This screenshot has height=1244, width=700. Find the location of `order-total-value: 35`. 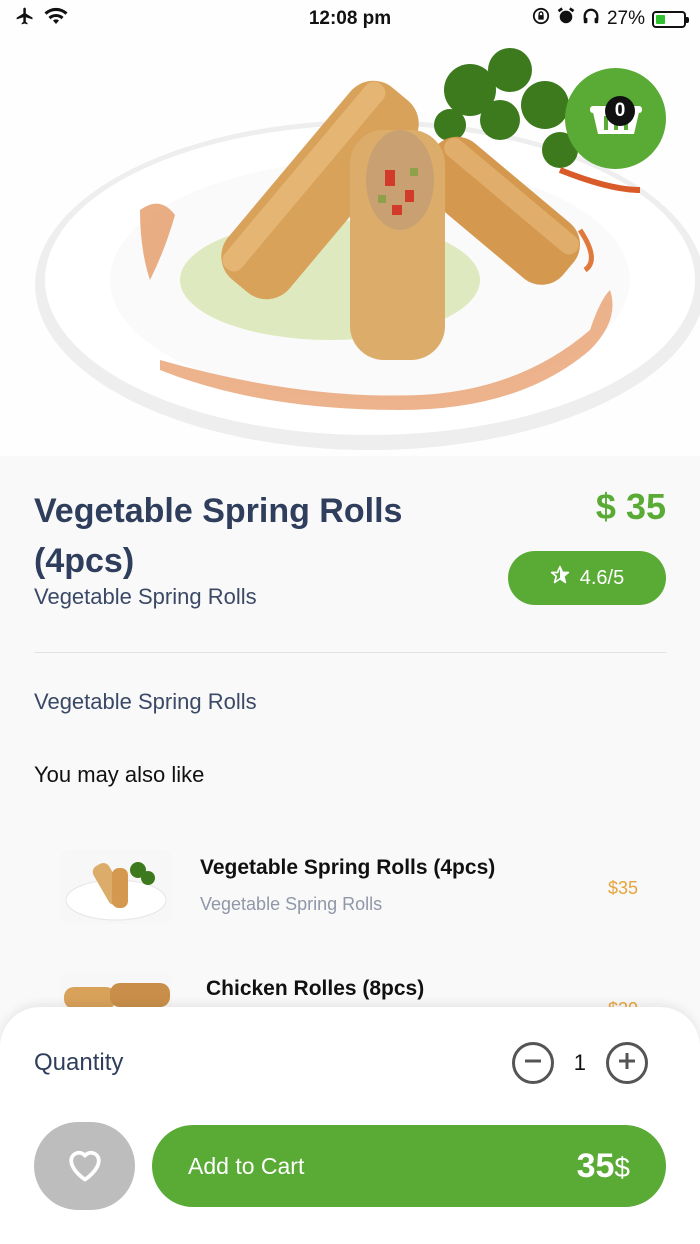

order-total-value: 35 is located at coordinates (595, 1165).